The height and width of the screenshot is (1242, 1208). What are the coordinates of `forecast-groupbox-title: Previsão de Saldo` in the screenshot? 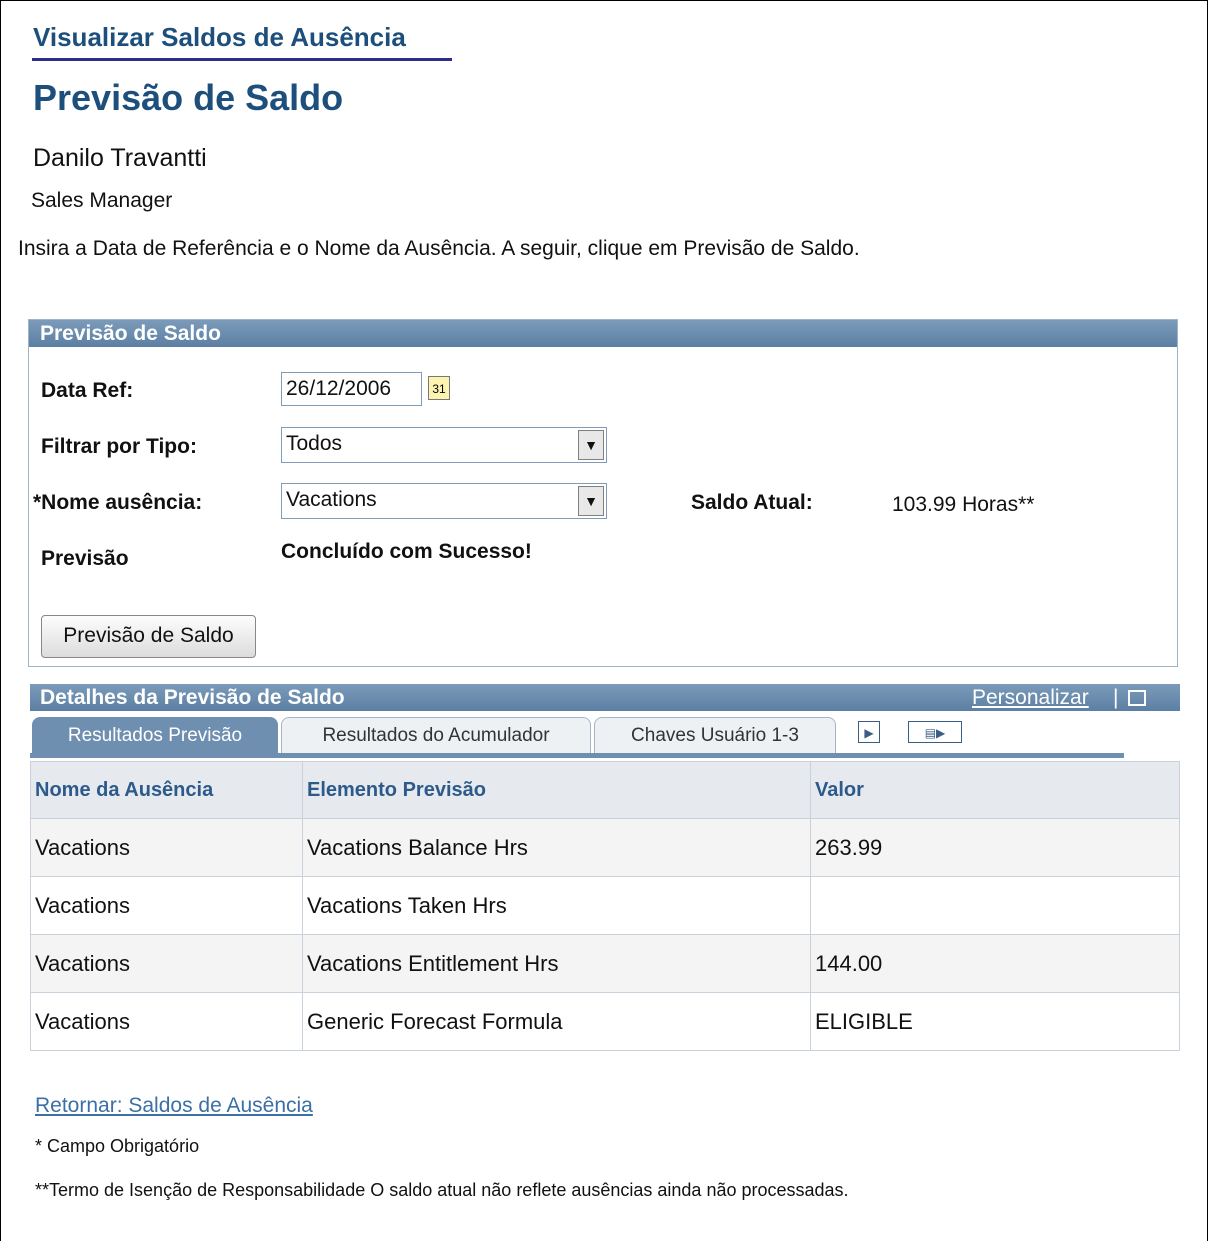 It's located at (603, 333).